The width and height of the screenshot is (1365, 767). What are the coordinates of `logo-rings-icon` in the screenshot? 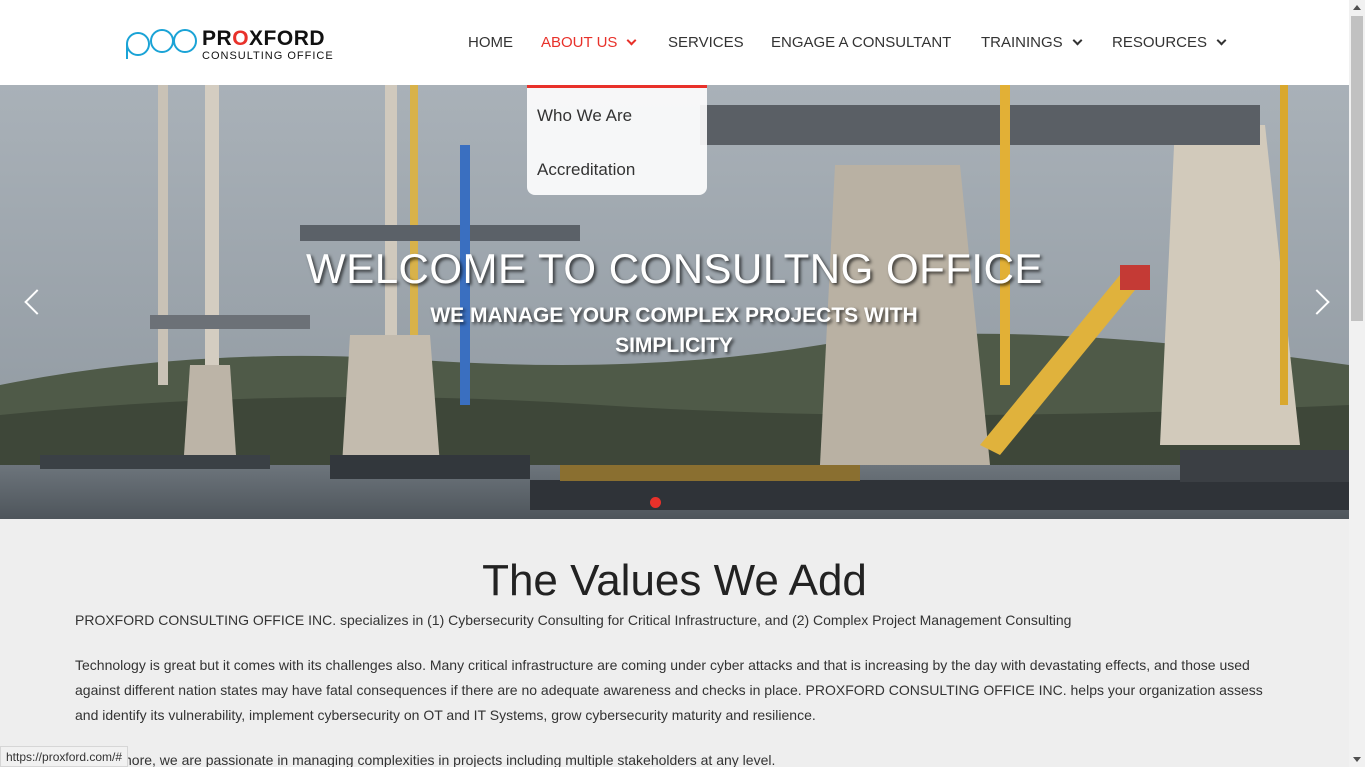 It's located at (161, 44).